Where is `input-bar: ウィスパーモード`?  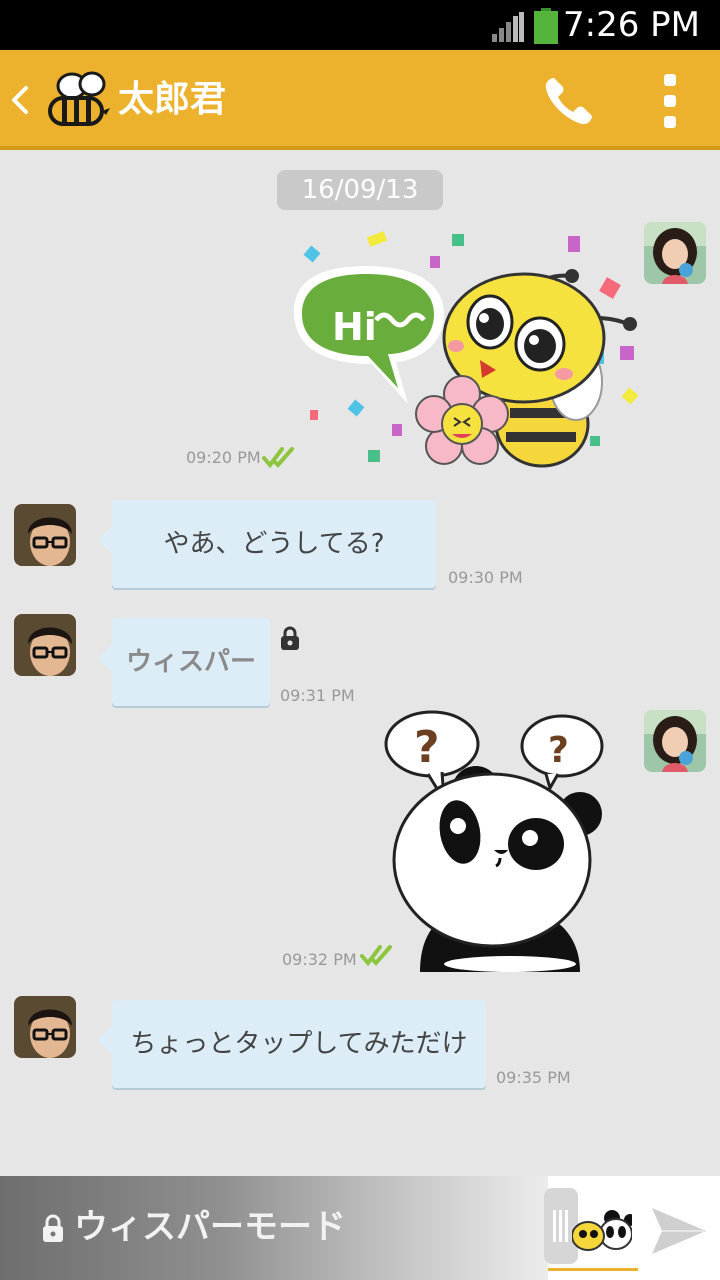
input-bar: ウィスパーモード is located at coordinates (360, 1228).